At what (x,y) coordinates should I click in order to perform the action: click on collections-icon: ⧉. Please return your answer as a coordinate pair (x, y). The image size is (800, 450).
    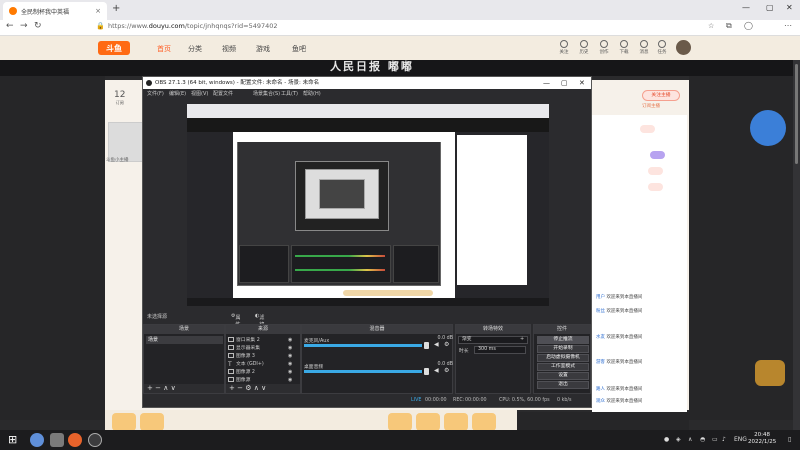
    Looking at the image, I should click on (729, 26).